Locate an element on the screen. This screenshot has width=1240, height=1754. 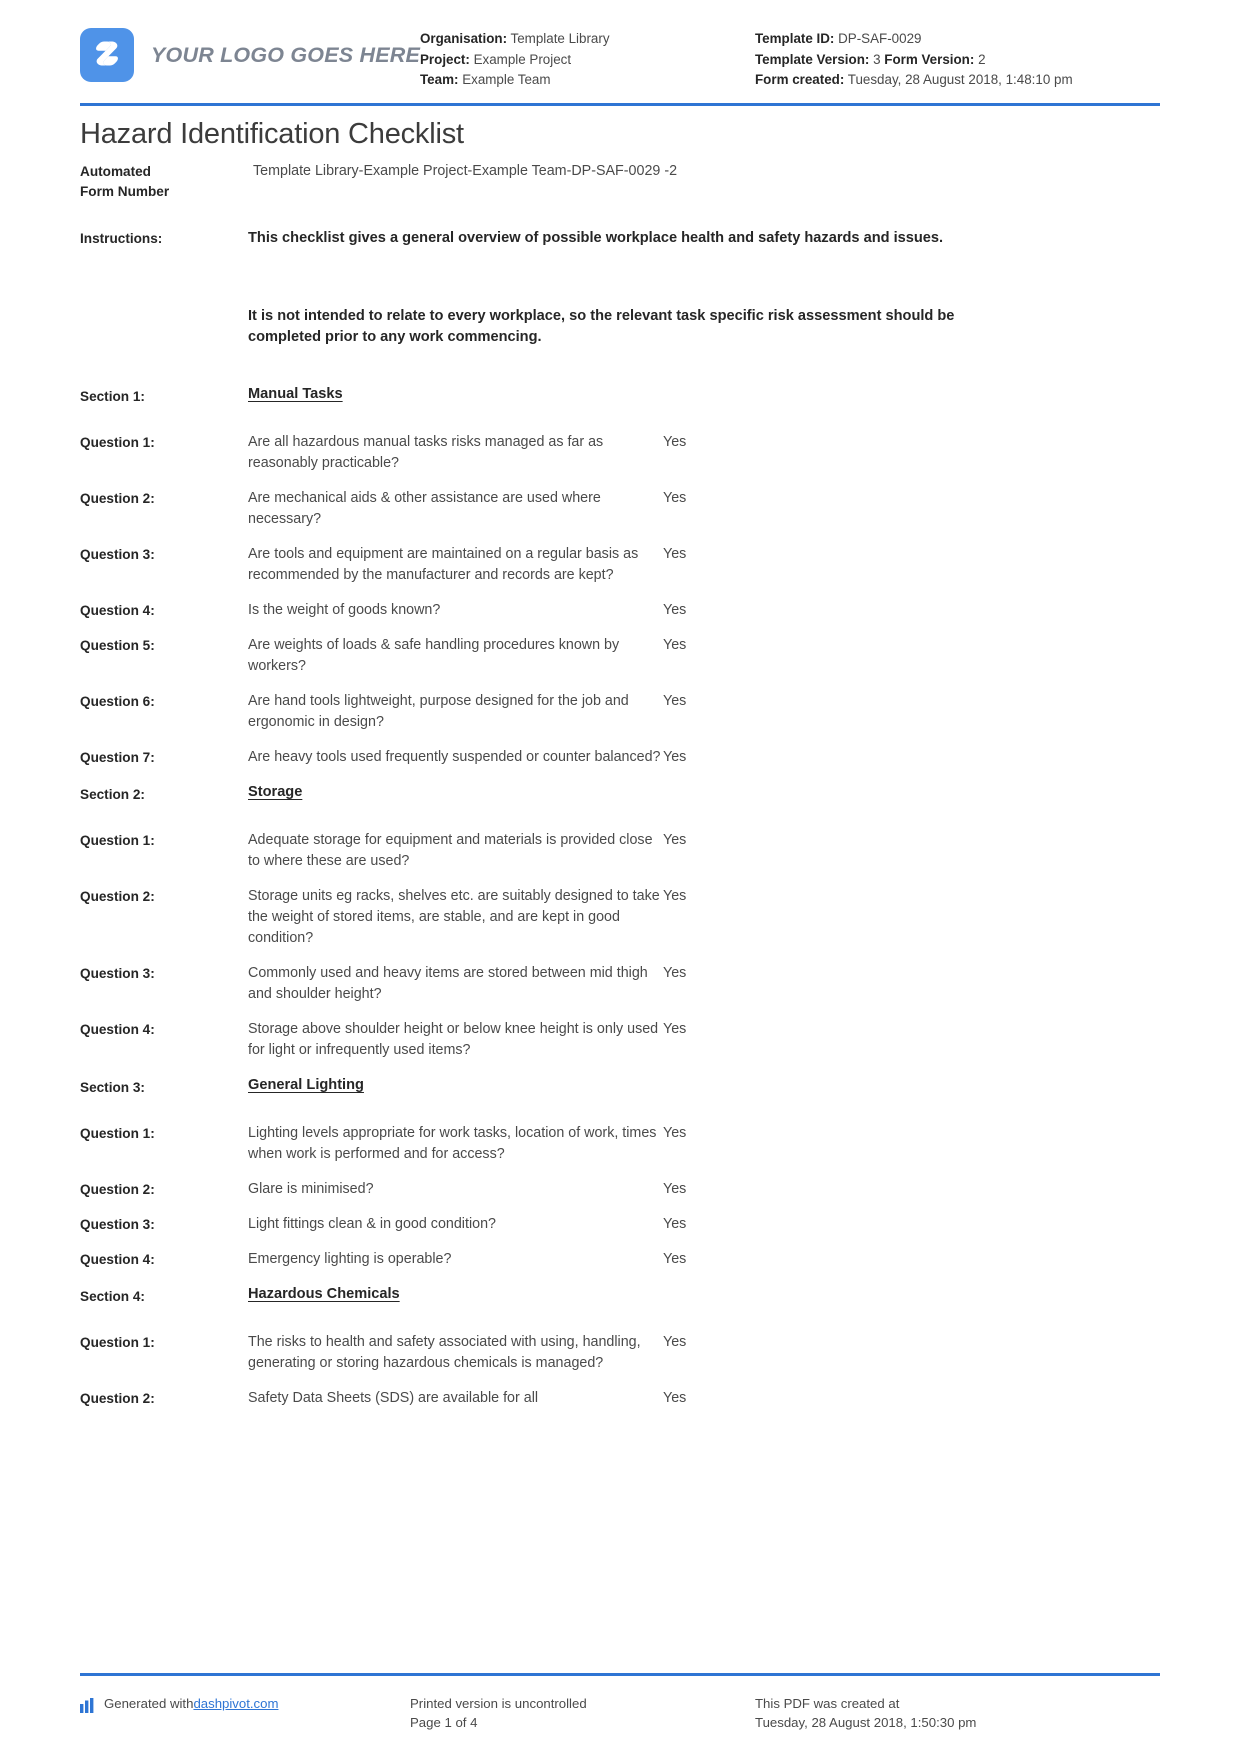
automated-form-number-label-line1: Automated is located at coordinates (115, 171).